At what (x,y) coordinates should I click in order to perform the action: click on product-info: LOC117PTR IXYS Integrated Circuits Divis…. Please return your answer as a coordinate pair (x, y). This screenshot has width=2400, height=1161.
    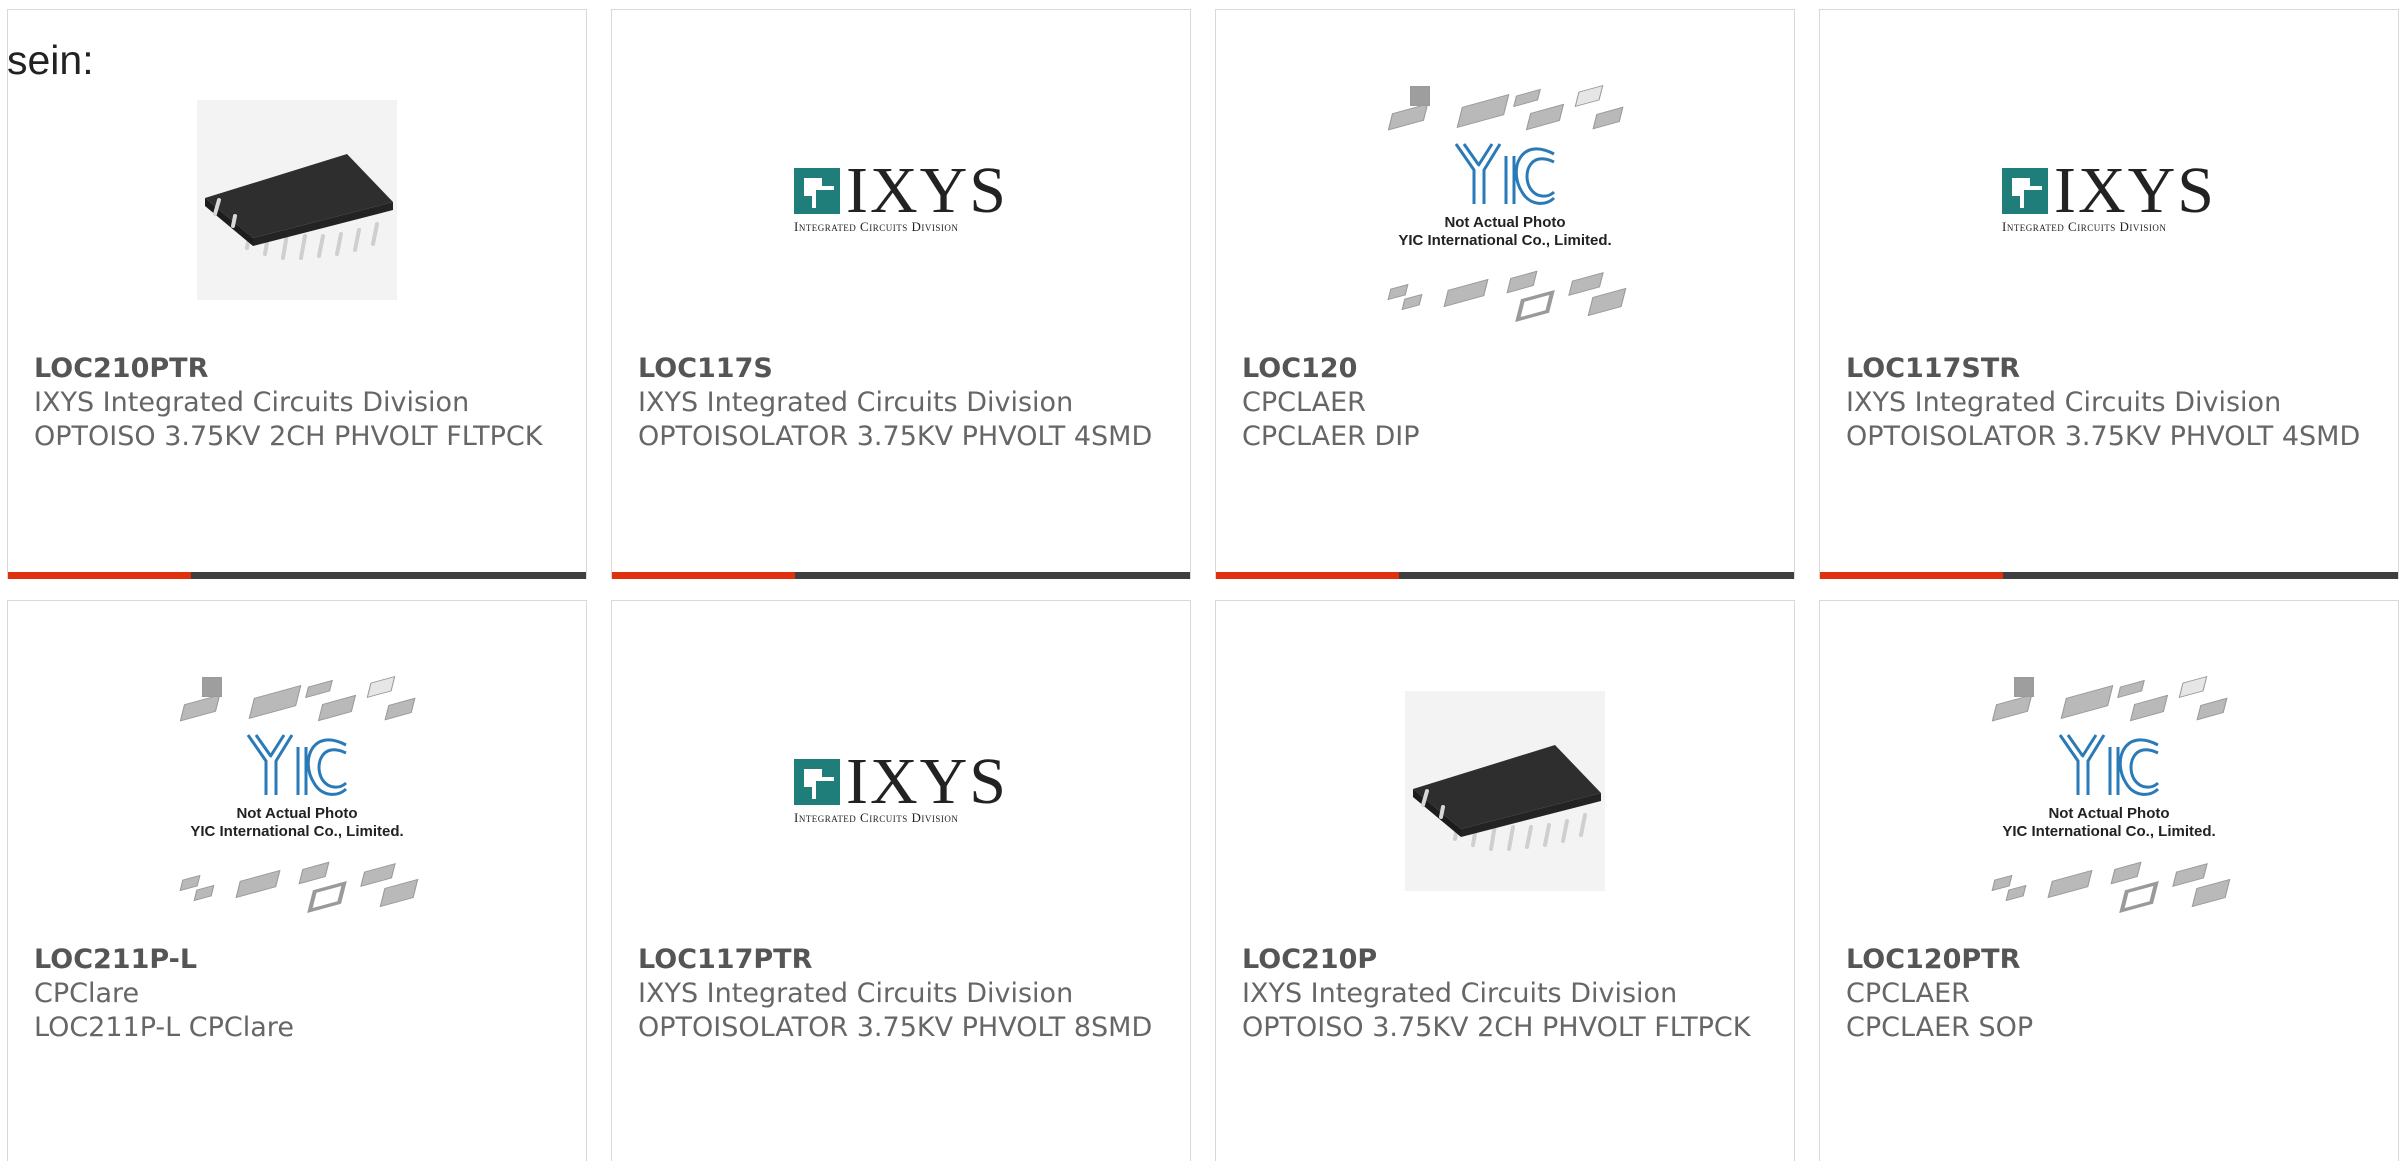
    Looking at the image, I should click on (904, 994).